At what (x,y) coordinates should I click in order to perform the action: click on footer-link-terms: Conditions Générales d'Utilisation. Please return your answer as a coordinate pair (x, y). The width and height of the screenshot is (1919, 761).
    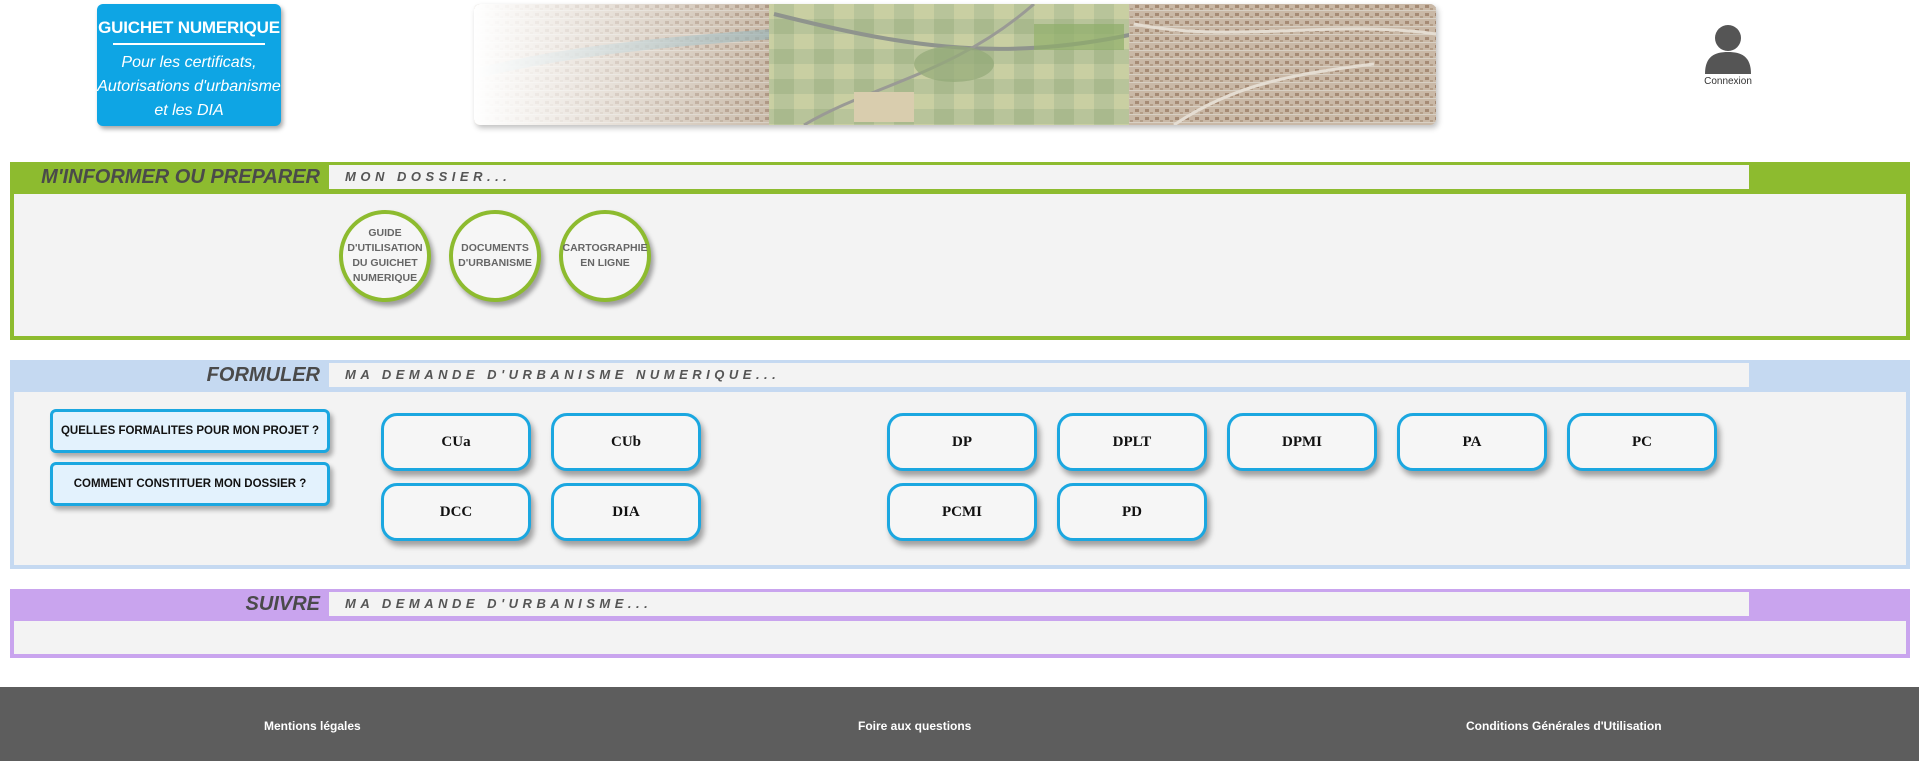
    Looking at the image, I should click on (1564, 726).